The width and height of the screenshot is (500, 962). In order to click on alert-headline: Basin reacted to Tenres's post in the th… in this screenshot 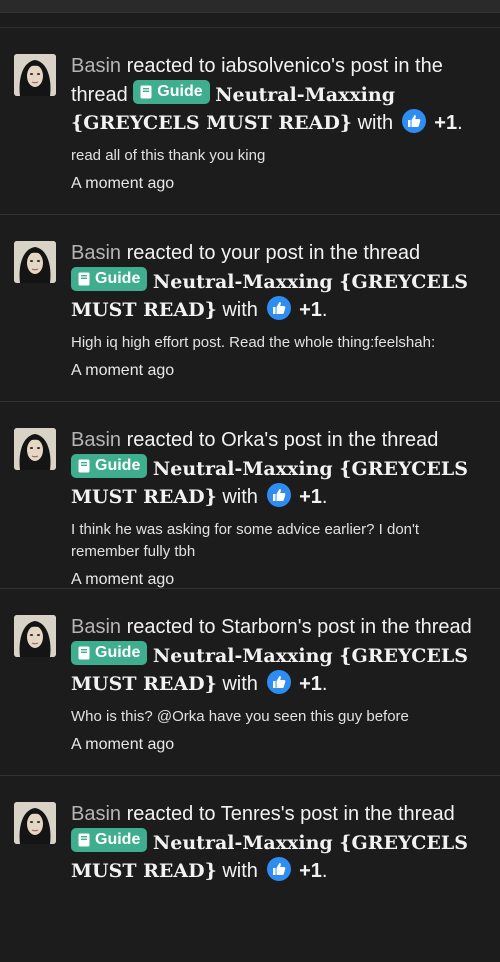, I will do `click(269, 842)`.